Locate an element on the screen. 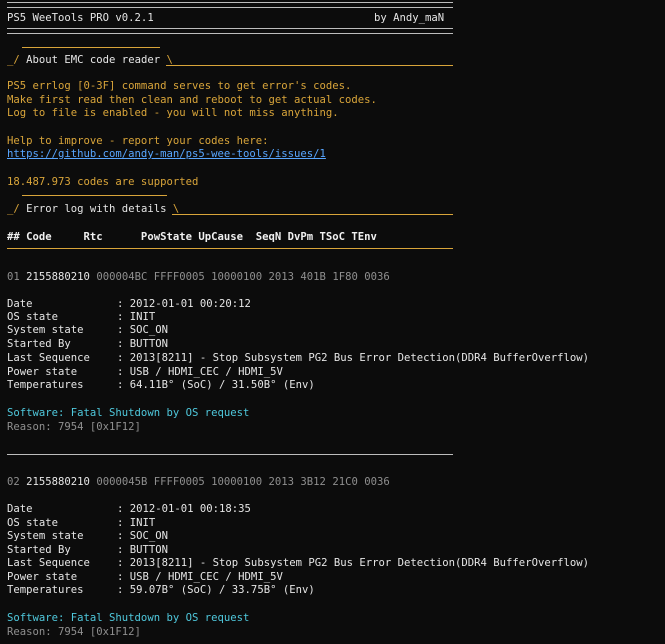 The height and width of the screenshot is (644, 665). detail-value: : 2012-01-01 00:20:12 is located at coordinates (184, 304).